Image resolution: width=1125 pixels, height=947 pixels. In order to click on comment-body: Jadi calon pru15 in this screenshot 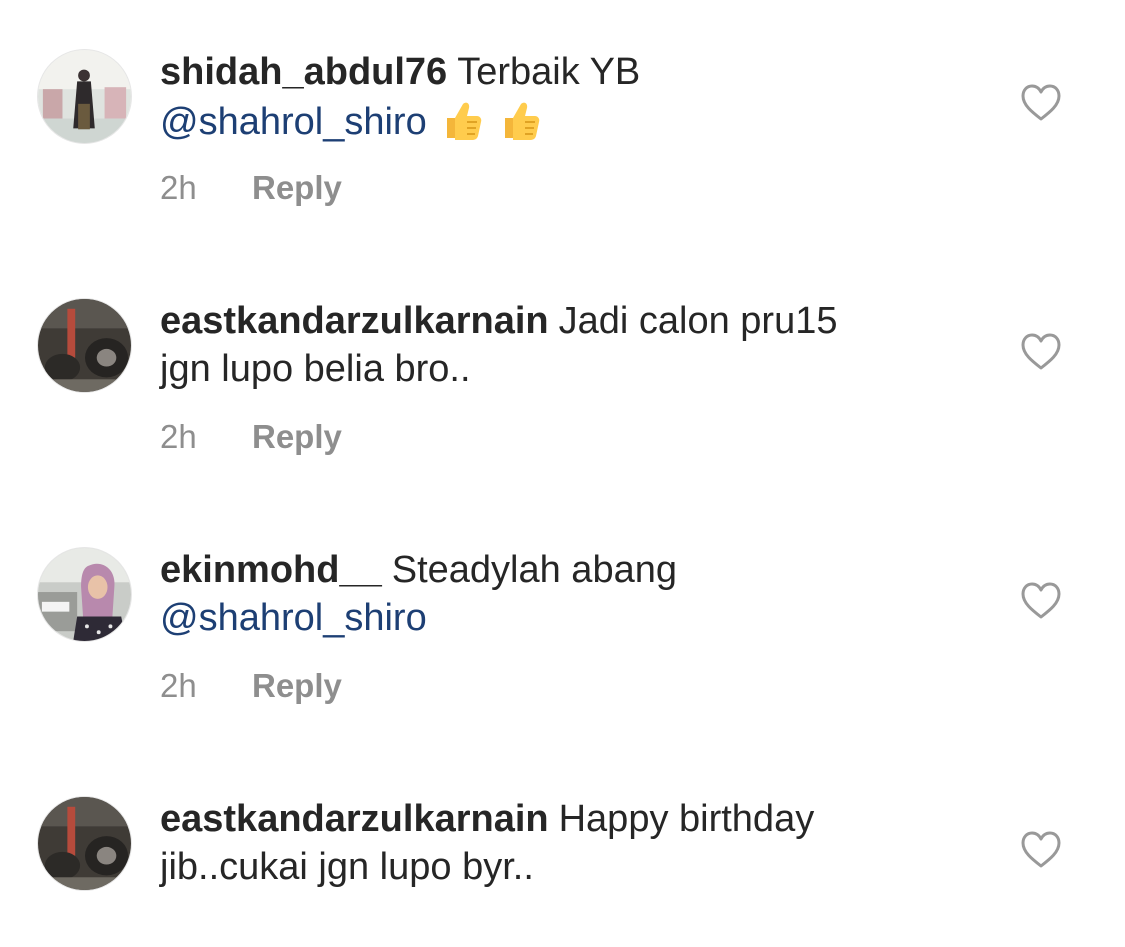, I will do `click(698, 321)`.